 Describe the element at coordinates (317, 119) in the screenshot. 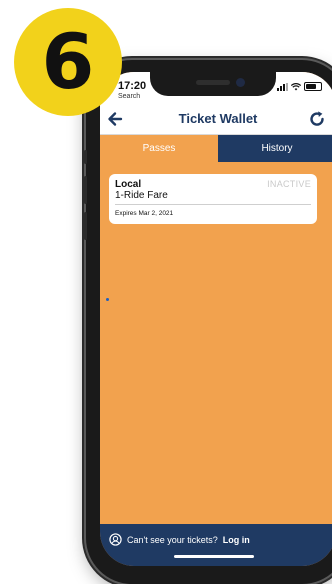

I see `refresh-icon` at that location.